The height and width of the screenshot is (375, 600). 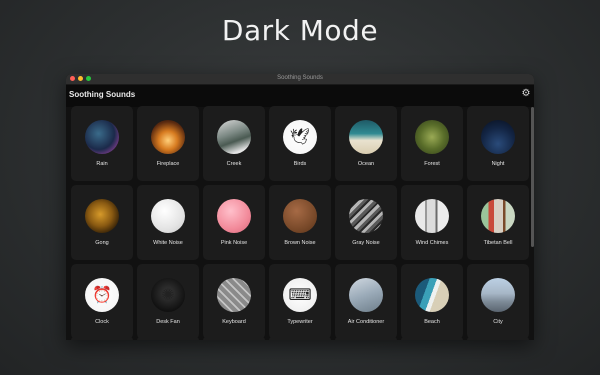 What do you see at coordinates (366, 322) in the screenshot?
I see `sound-label: Air Conditioner` at bounding box center [366, 322].